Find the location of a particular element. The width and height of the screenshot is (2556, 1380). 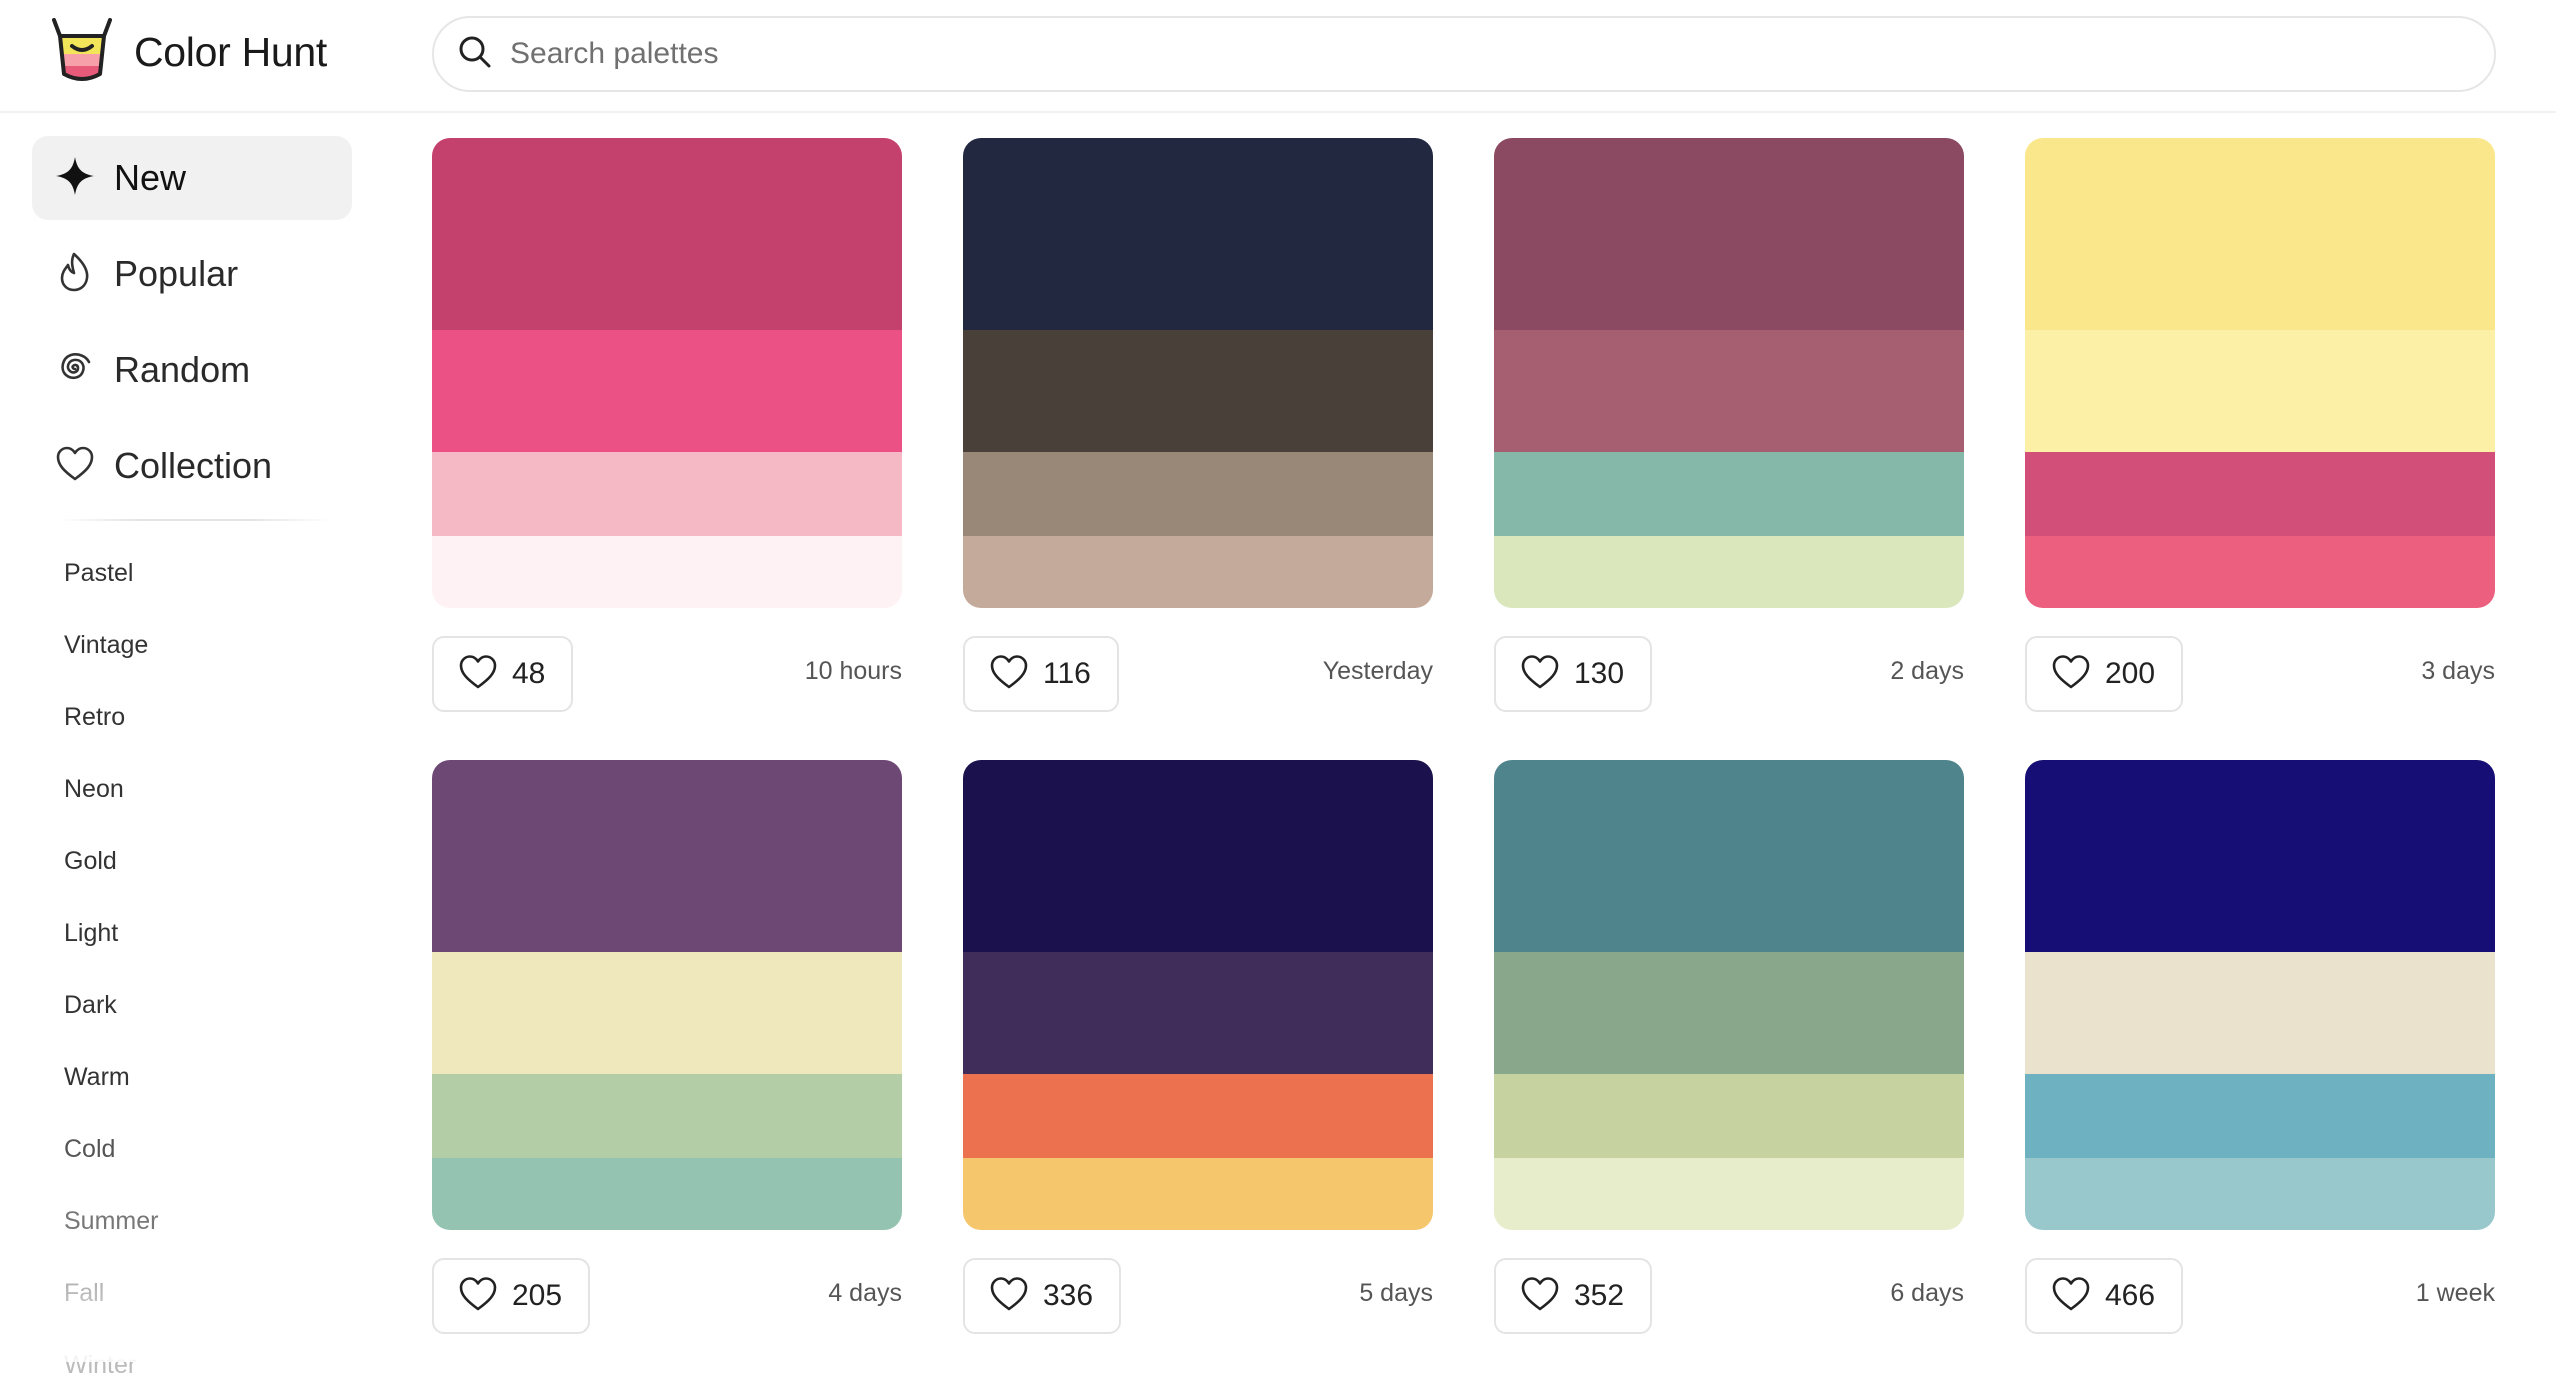

top-header: Color Hunt is located at coordinates (1278, 56).